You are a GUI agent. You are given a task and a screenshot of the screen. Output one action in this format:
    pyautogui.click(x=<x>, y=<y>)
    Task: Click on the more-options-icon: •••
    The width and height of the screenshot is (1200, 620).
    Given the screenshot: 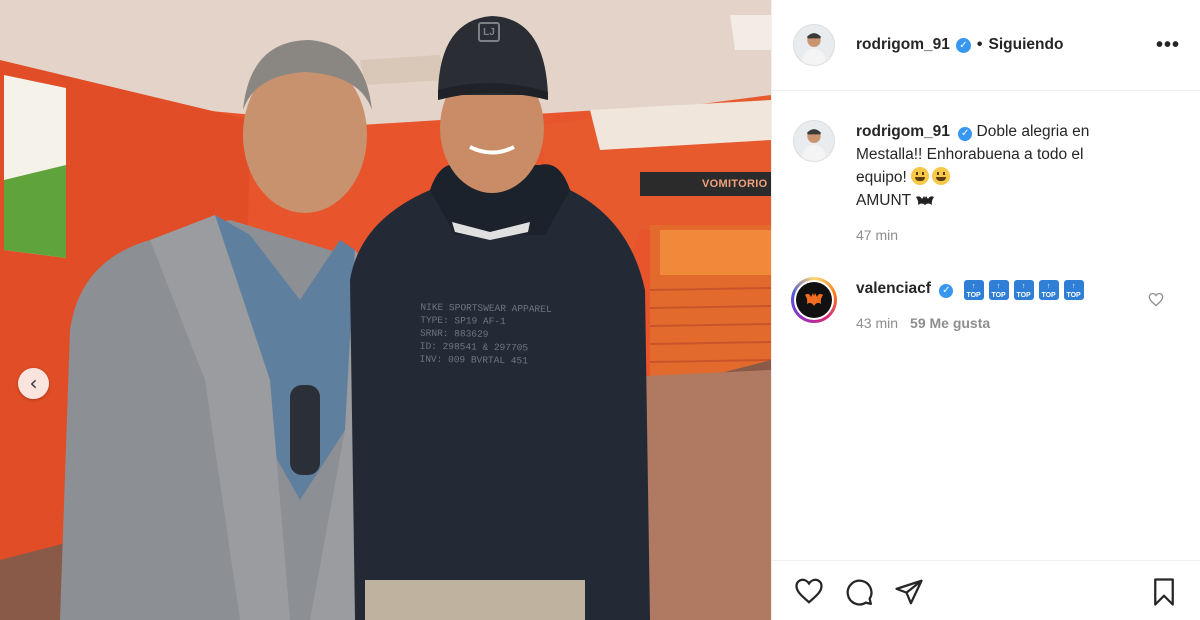 What is the action you would take?
    pyautogui.click(x=1168, y=45)
    